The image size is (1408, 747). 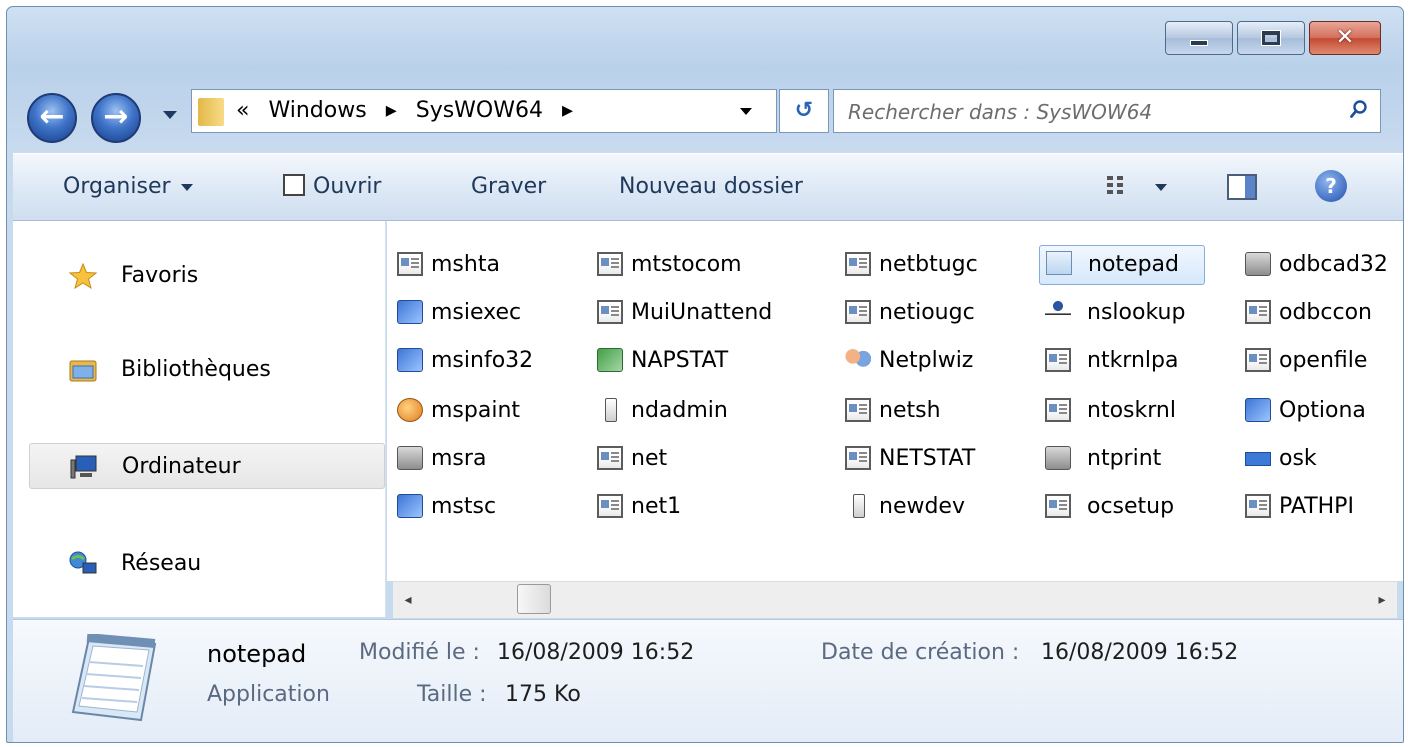 What do you see at coordinates (52, 118) in the screenshot?
I see `back-button: ←` at bounding box center [52, 118].